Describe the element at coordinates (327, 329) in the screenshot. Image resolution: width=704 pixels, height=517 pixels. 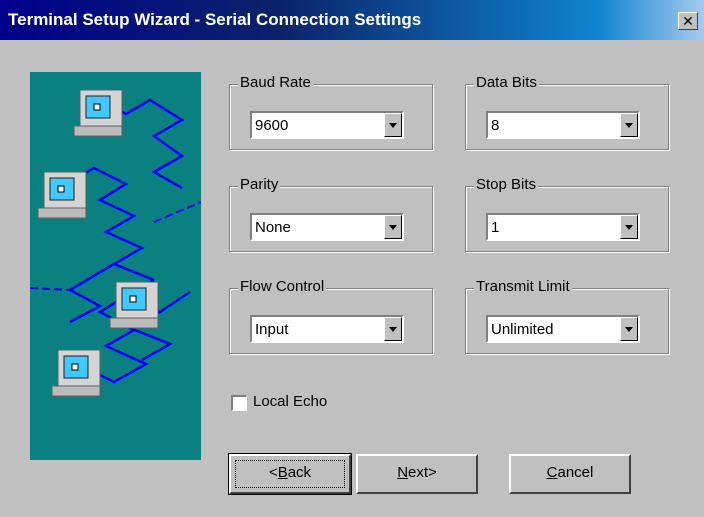
I see `flow-control-select: Input` at that location.